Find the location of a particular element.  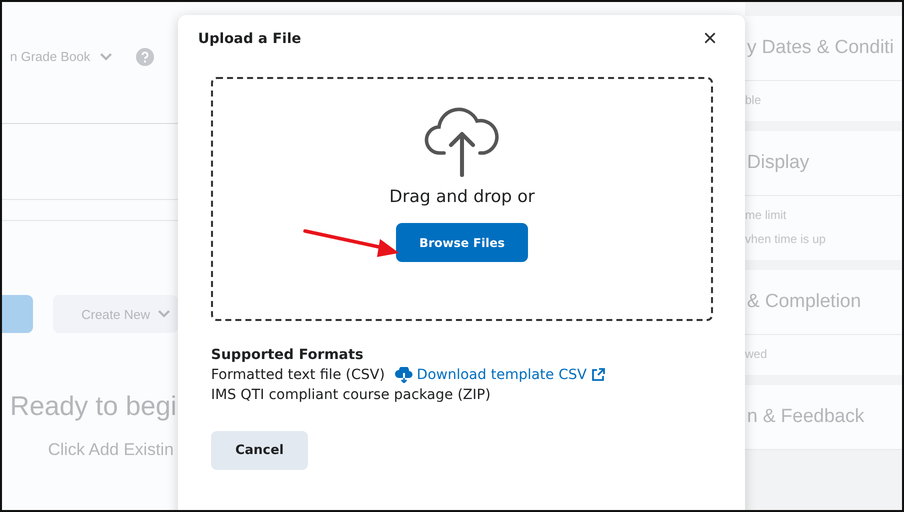

cloud-upload-icon is located at coordinates (462, 141).